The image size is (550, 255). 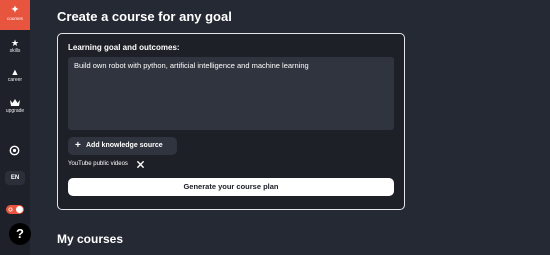 What do you see at coordinates (20, 234) in the screenshot?
I see `help-button: ?` at bounding box center [20, 234].